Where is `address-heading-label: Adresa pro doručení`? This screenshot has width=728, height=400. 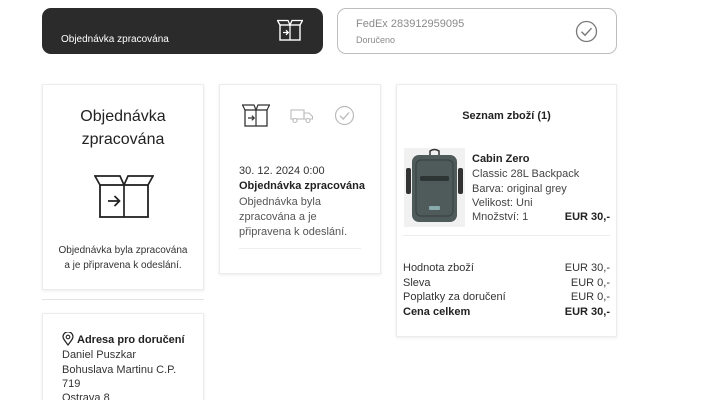
address-heading-label: Adresa pro doručení is located at coordinates (131, 340).